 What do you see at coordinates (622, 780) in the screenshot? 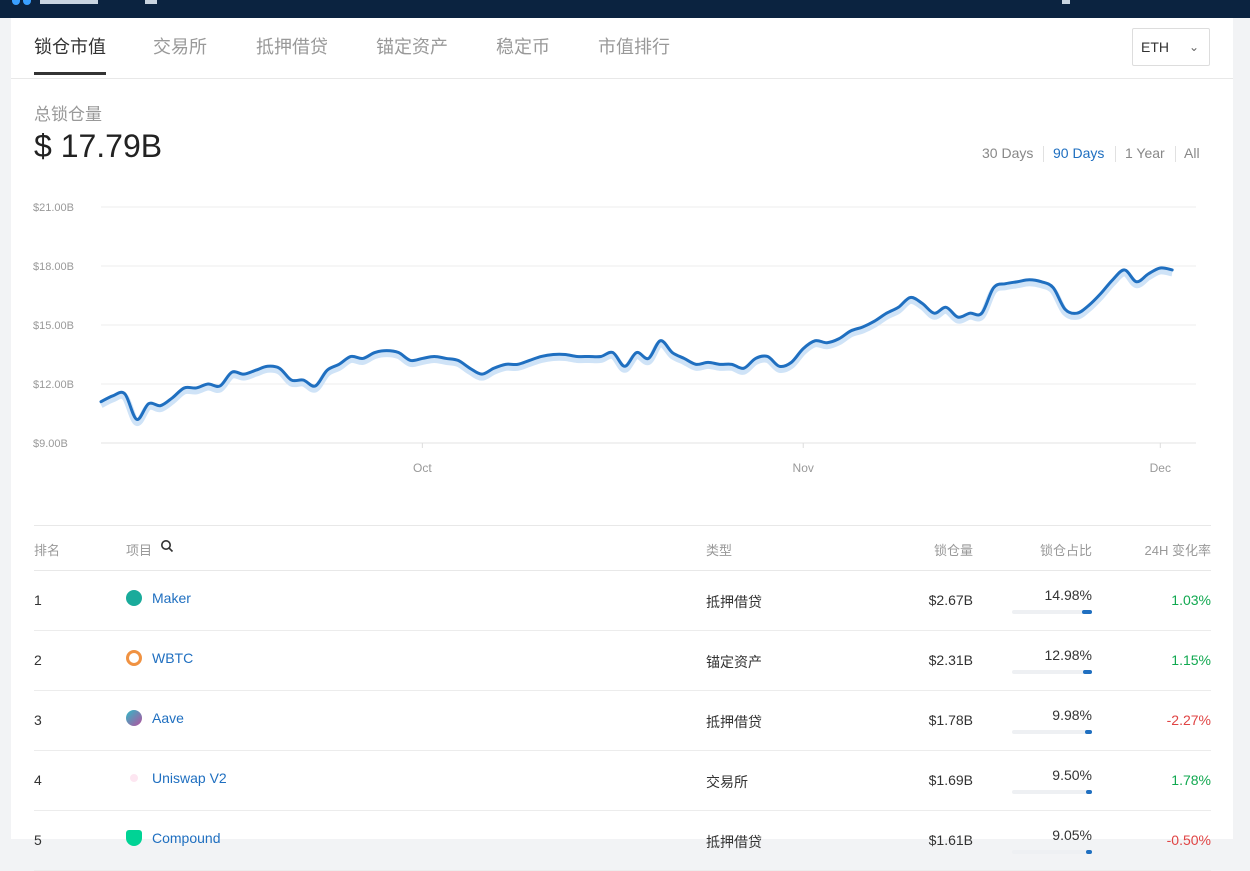
I see `table-row: 4 Uniswap V2 交易所 $1.69B 9.50% 1.78%` at bounding box center [622, 780].